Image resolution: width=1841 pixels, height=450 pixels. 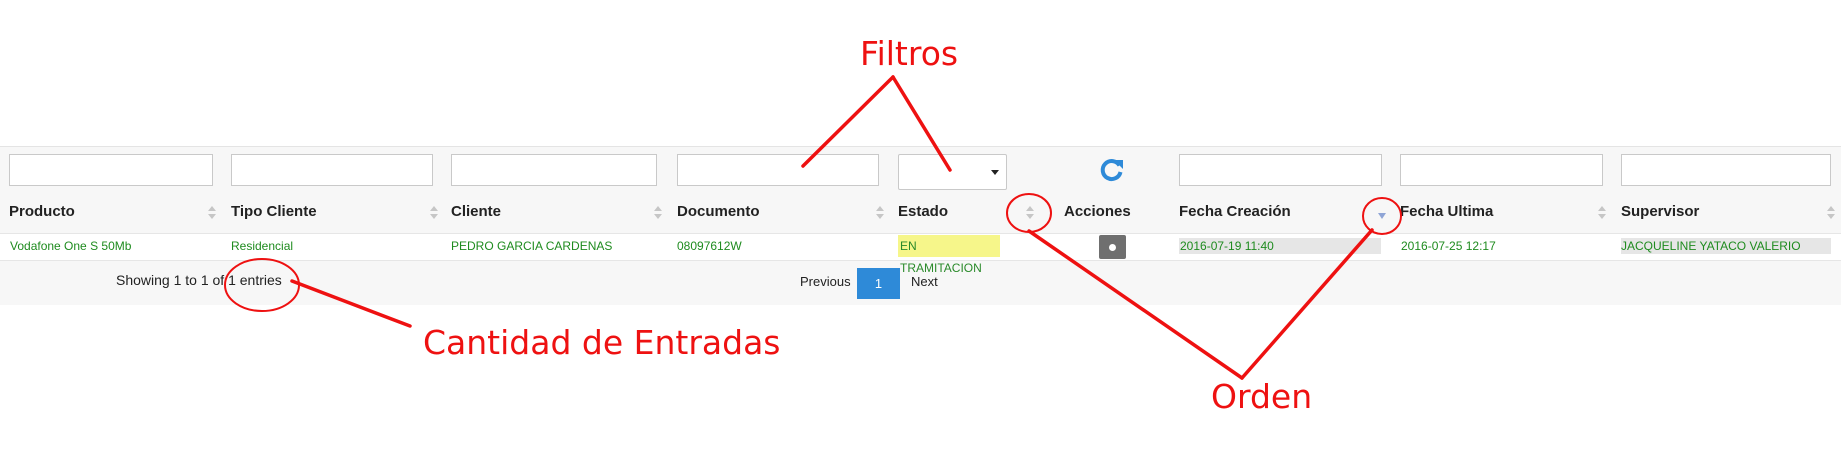 I want to click on filter-fecha-ultima-input, so click(x=1501, y=170).